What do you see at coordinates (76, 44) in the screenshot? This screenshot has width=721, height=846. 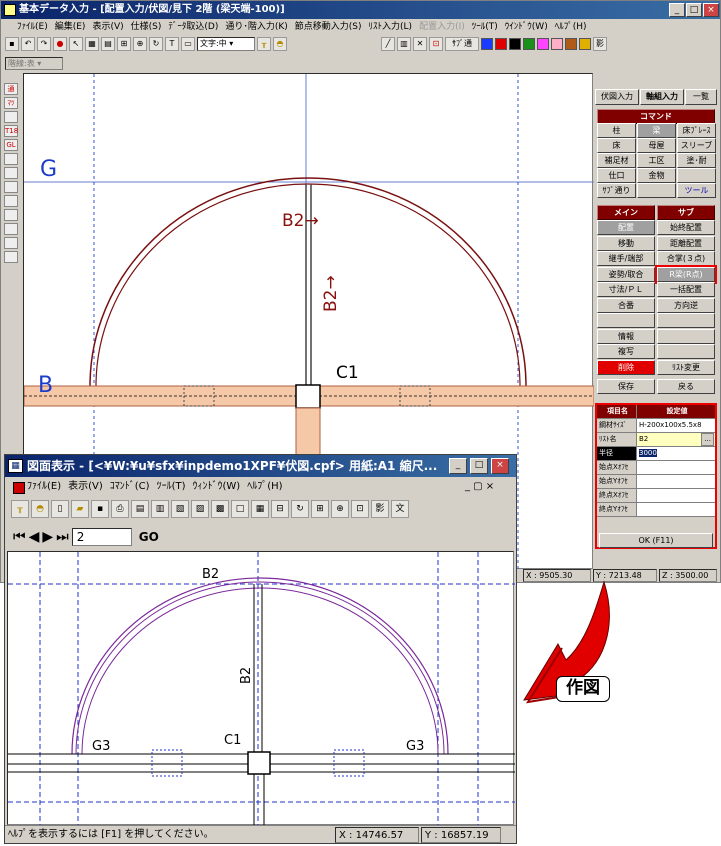 I see `pointer-icon: ↖` at bounding box center [76, 44].